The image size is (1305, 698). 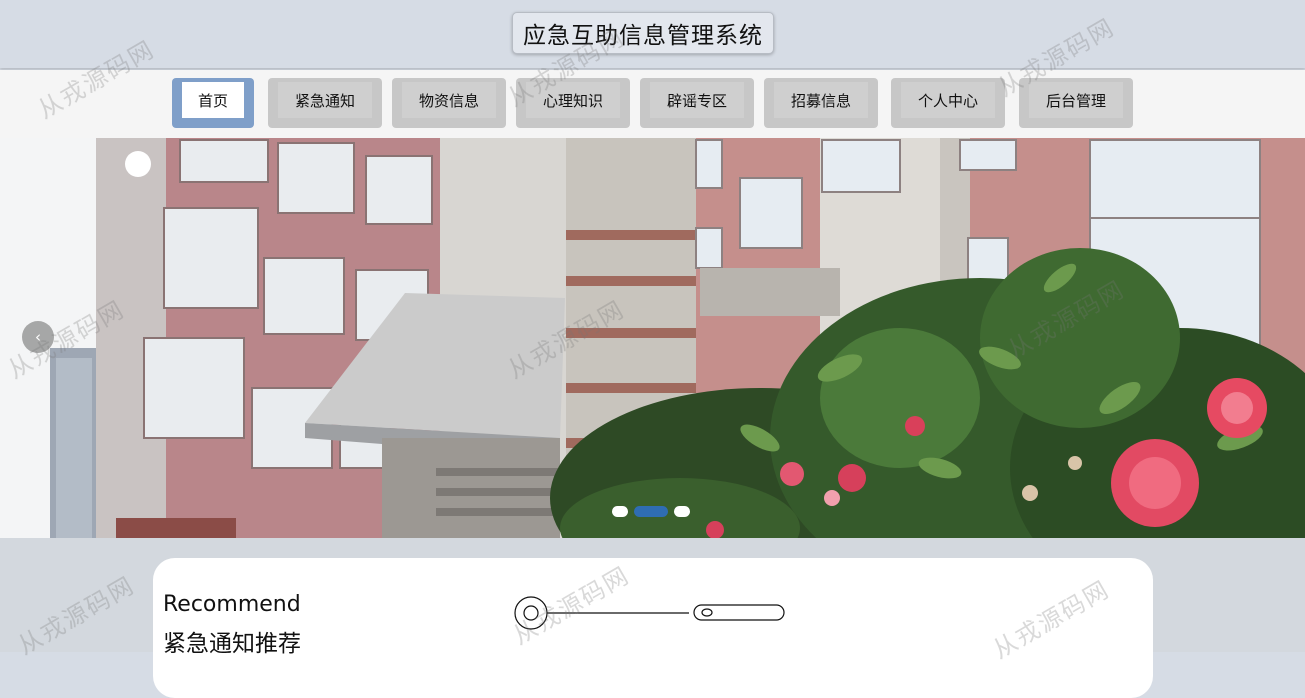 I want to click on nav-item-rumor-debunk: 辟谣专区, so click(x=697, y=103).